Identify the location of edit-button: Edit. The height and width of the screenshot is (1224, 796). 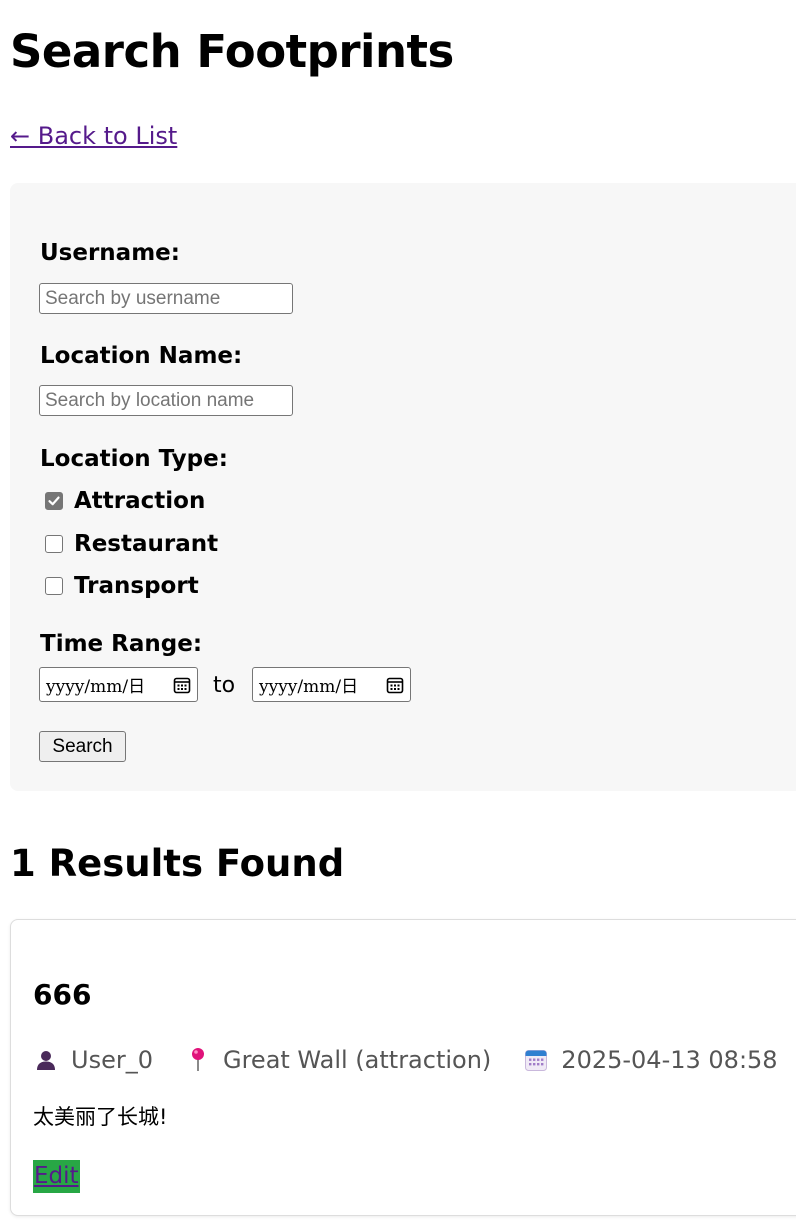
(56, 1176).